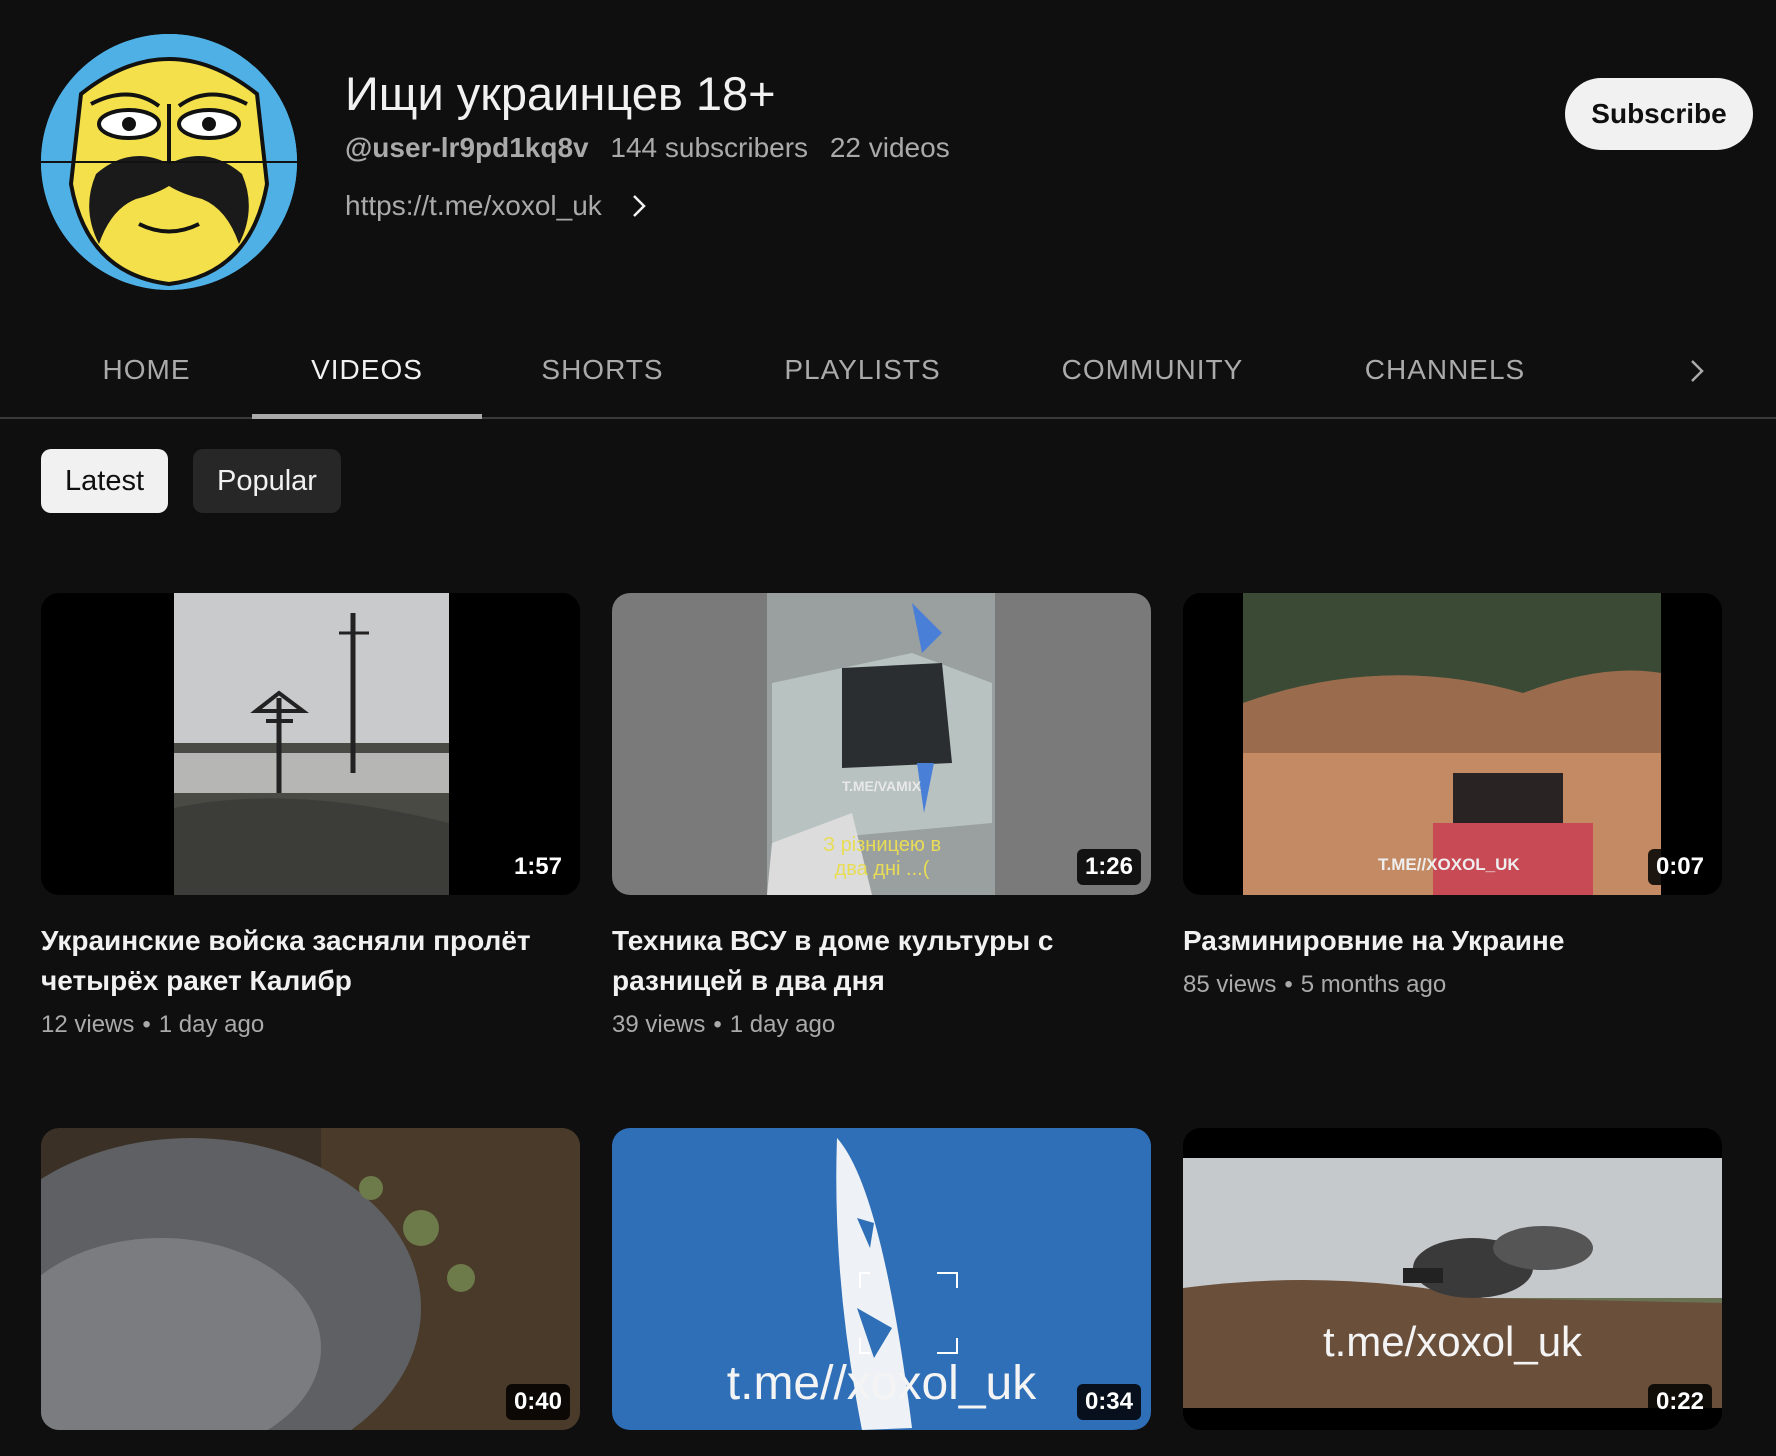  Describe the element at coordinates (881, 1025) in the screenshot. I see `video-meta: 39 views • 1 day ago` at that location.